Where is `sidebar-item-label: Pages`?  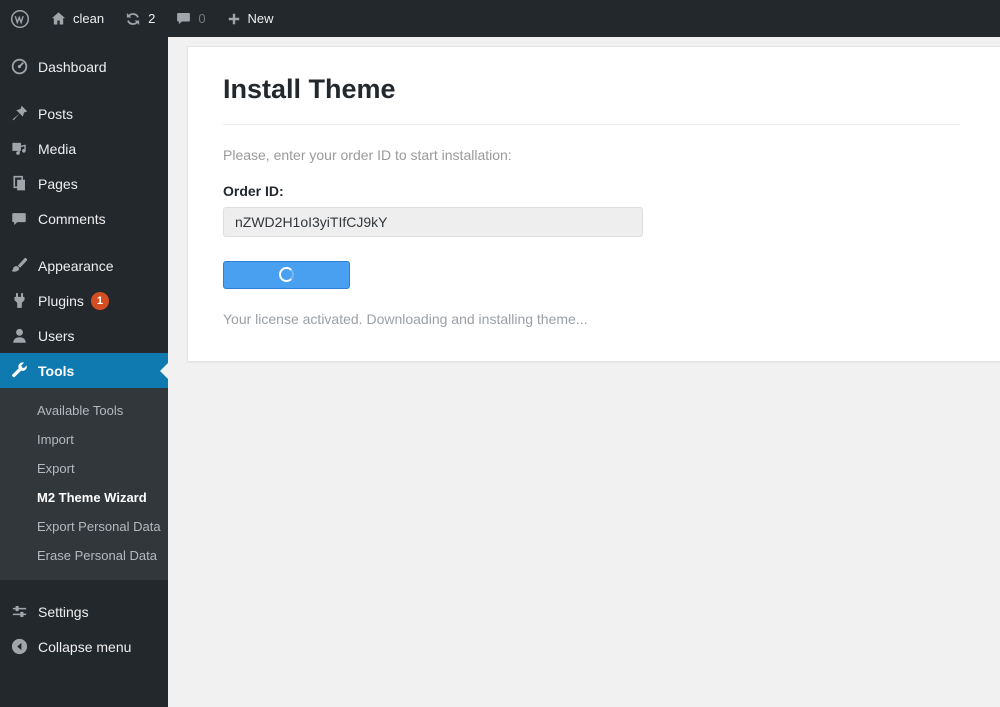 sidebar-item-label: Pages is located at coordinates (58, 183).